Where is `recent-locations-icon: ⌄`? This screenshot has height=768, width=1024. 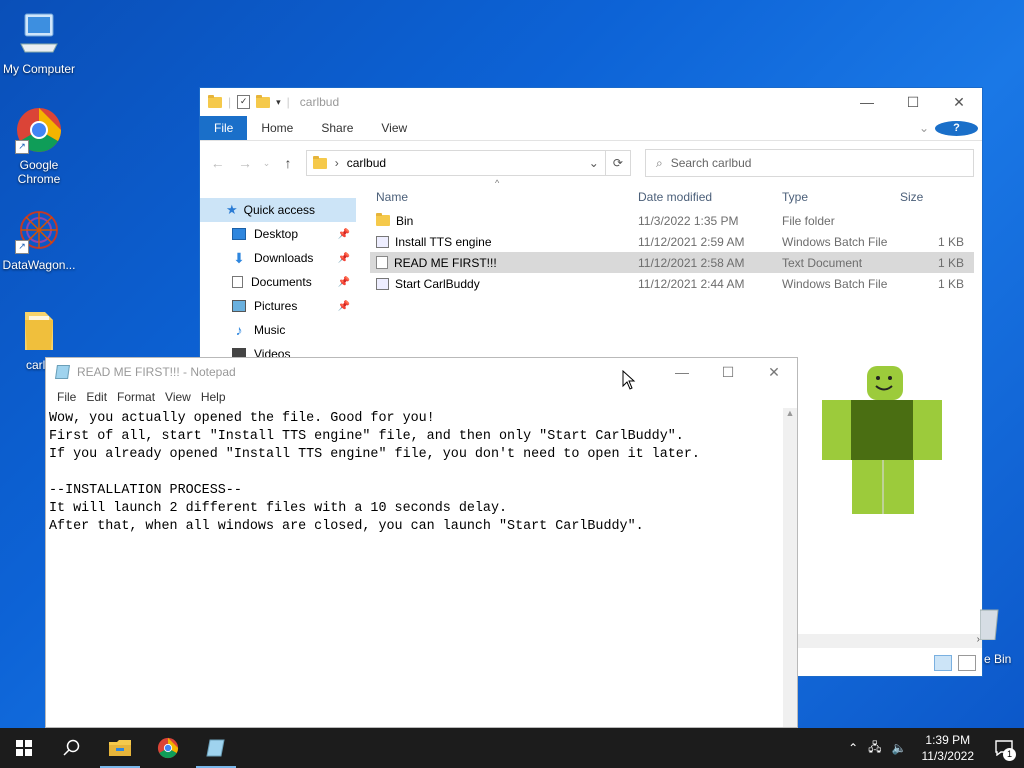
recent-locations-icon: ⌄ is located at coordinates (267, 163).